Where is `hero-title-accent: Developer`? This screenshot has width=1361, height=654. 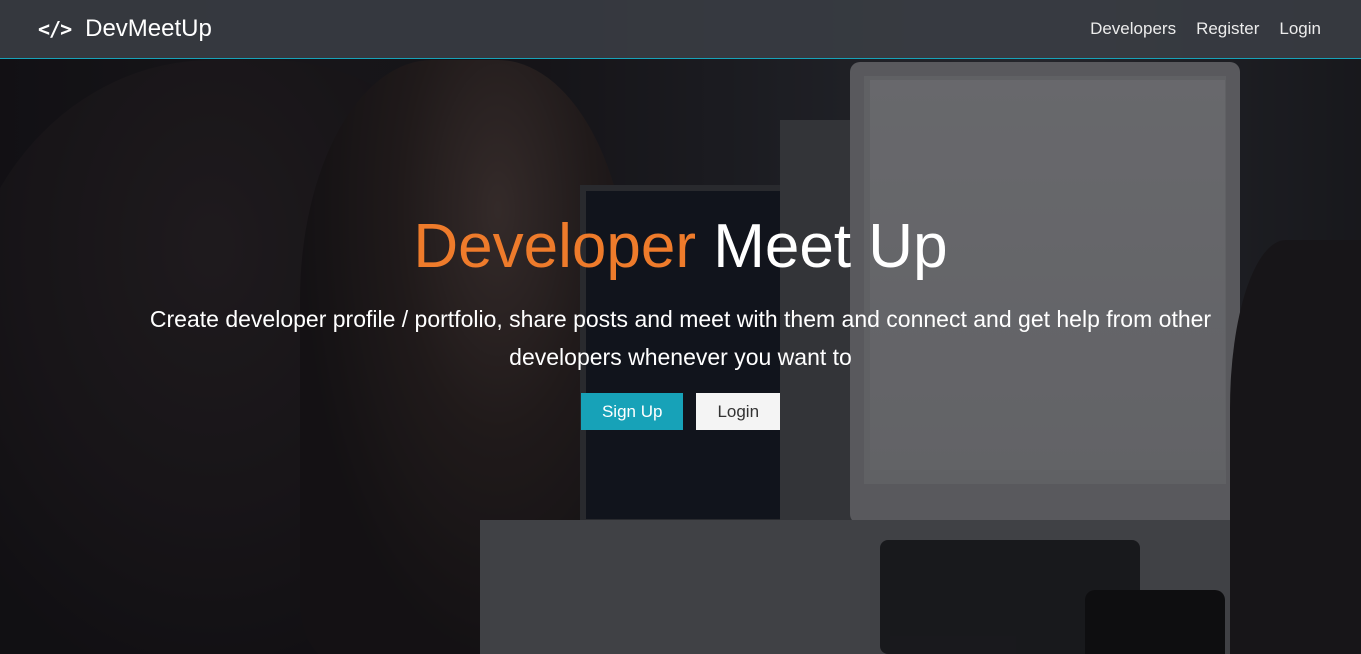 hero-title-accent: Developer is located at coordinates (555, 246).